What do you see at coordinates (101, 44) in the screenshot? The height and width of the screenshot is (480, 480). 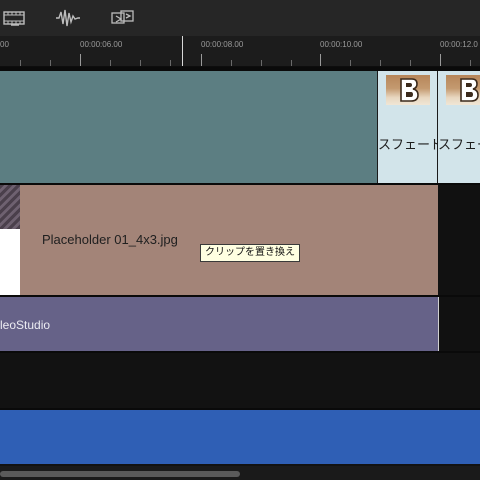 I see `ruler-label: 00:00:06.00` at bounding box center [101, 44].